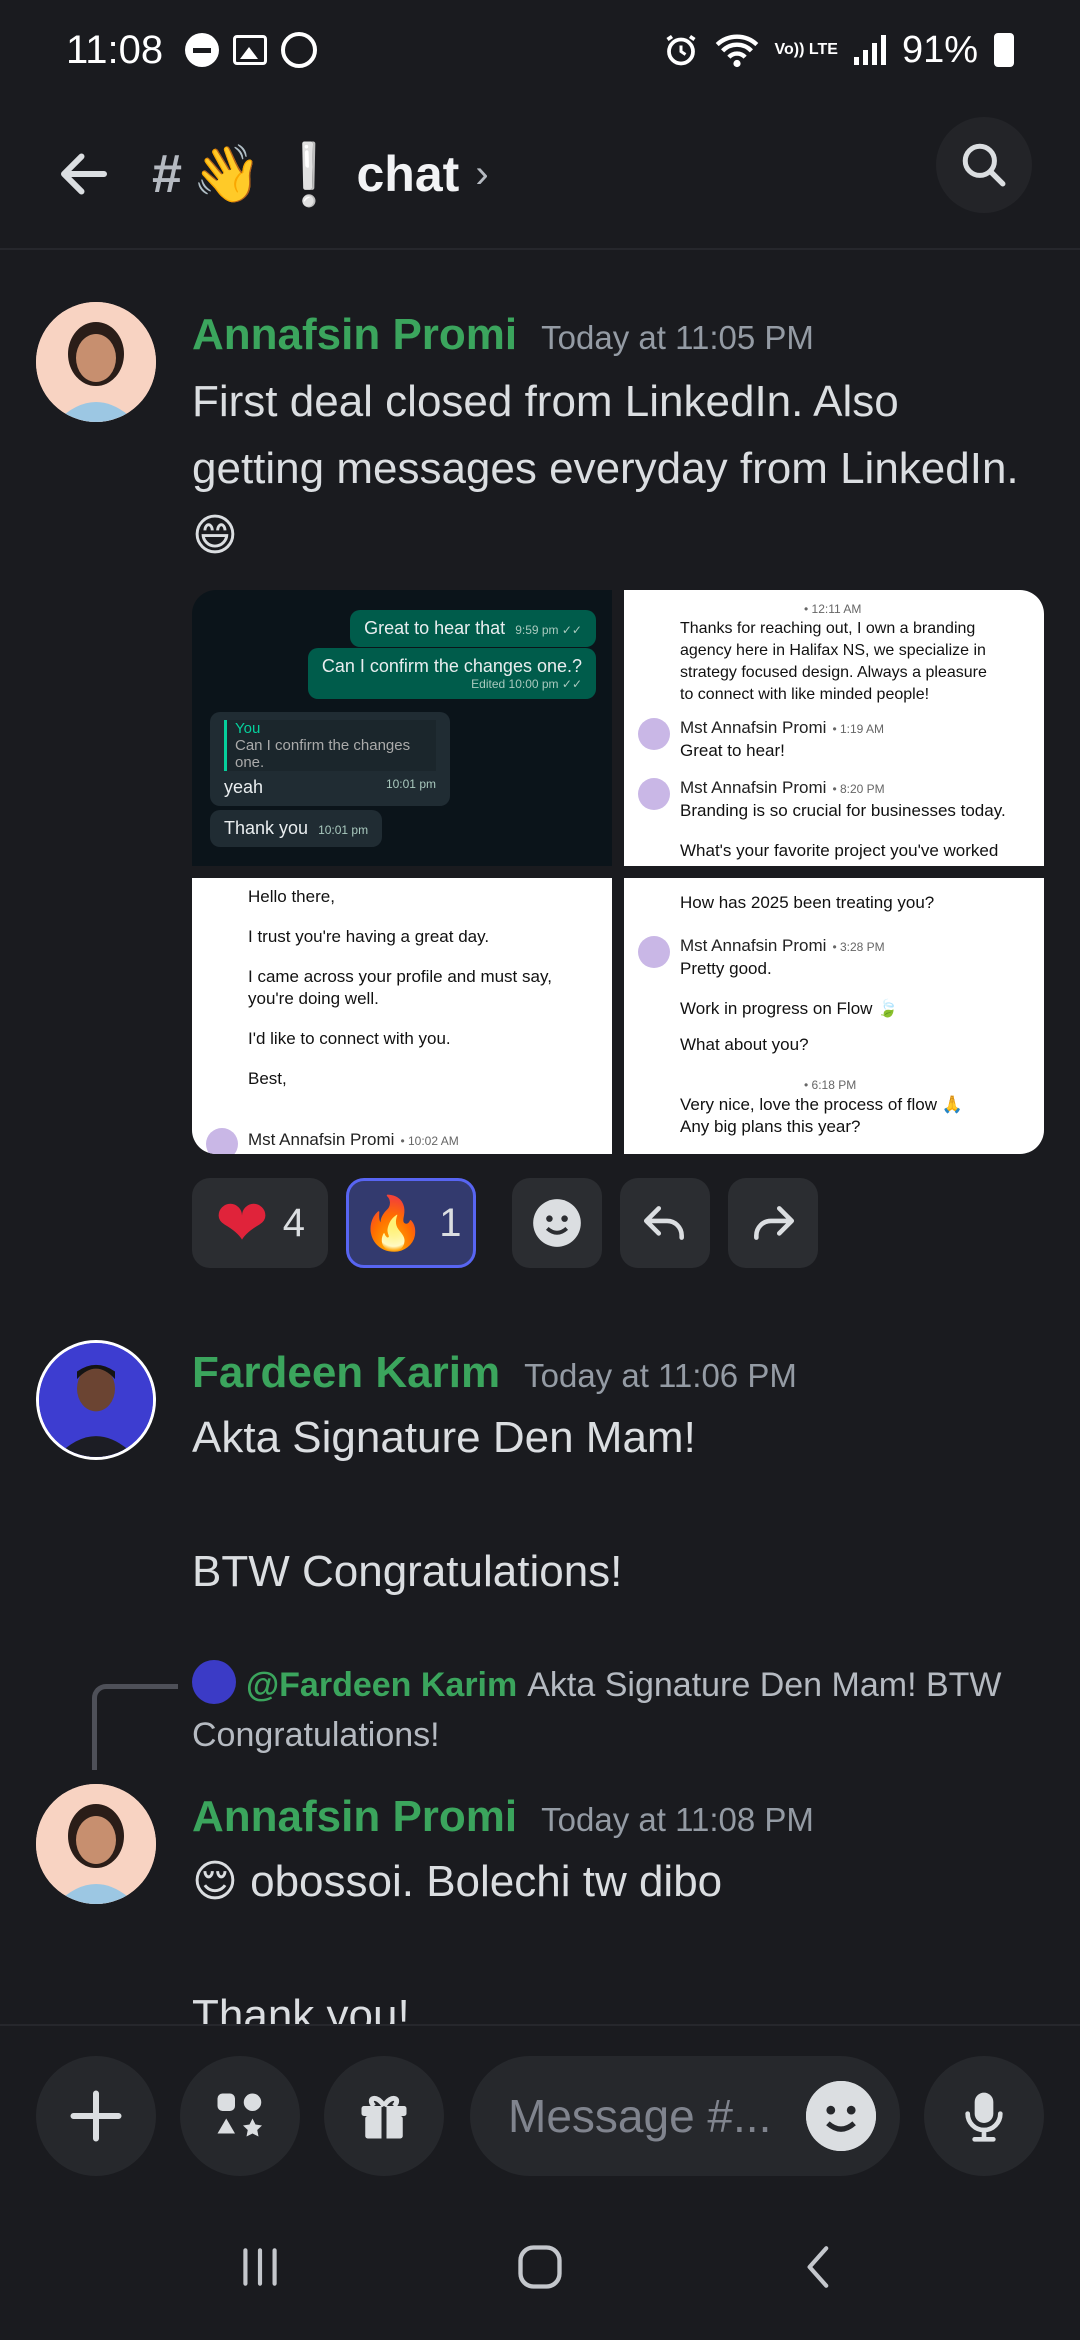  Describe the element at coordinates (293, 1222) in the screenshot. I see `reaction-count: 4` at that location.